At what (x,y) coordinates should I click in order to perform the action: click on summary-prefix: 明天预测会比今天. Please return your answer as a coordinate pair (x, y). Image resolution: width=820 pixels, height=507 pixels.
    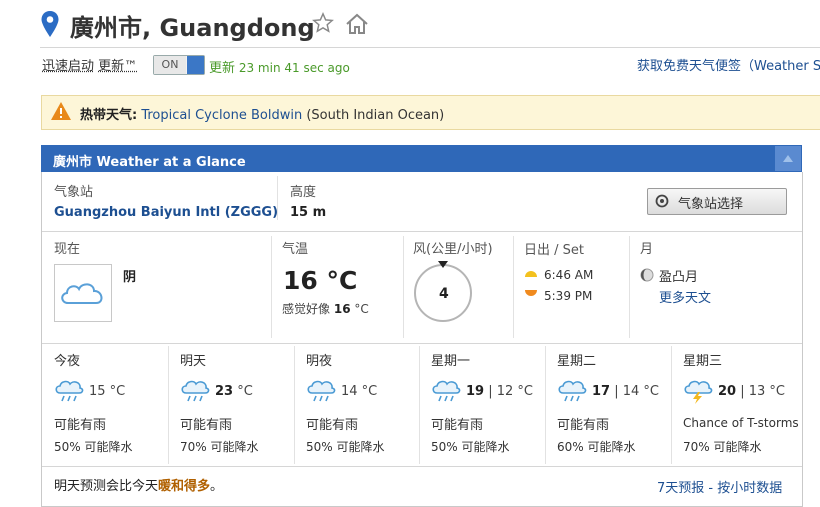
    Looking at the image, I should click on (106, 486).